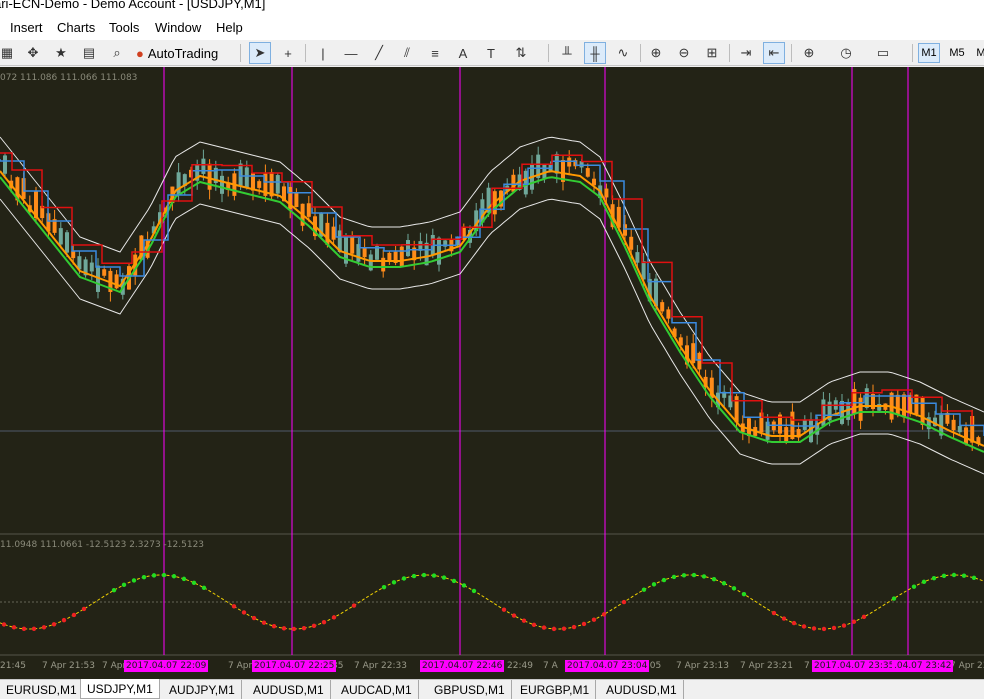  I want to click on favorites-icon: ★, so click(61, 53).